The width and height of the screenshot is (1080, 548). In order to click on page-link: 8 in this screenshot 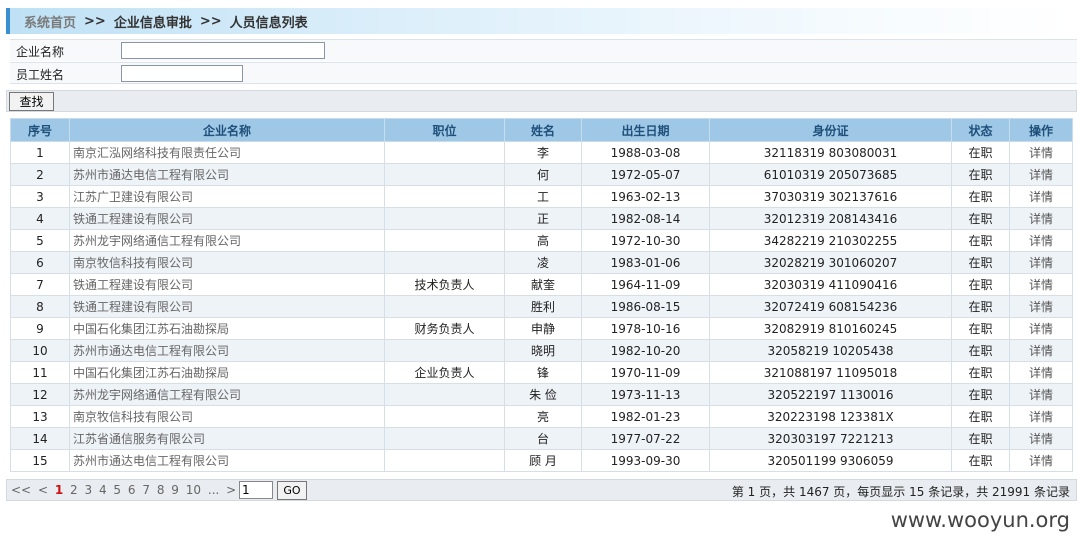, I will do `click(161, 490)`.